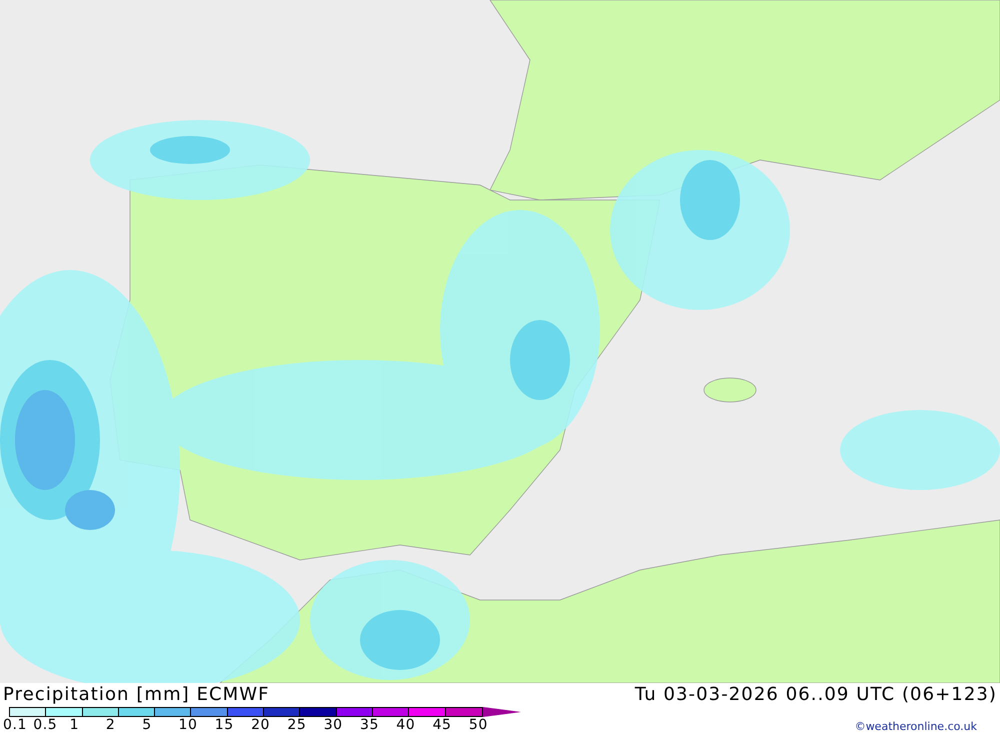 Image resolution: width=1000 pixels, height=733 pixels. Describe the element at coordinates (260, 725) in the screenshot. I see `scale-label: 20` at that location.